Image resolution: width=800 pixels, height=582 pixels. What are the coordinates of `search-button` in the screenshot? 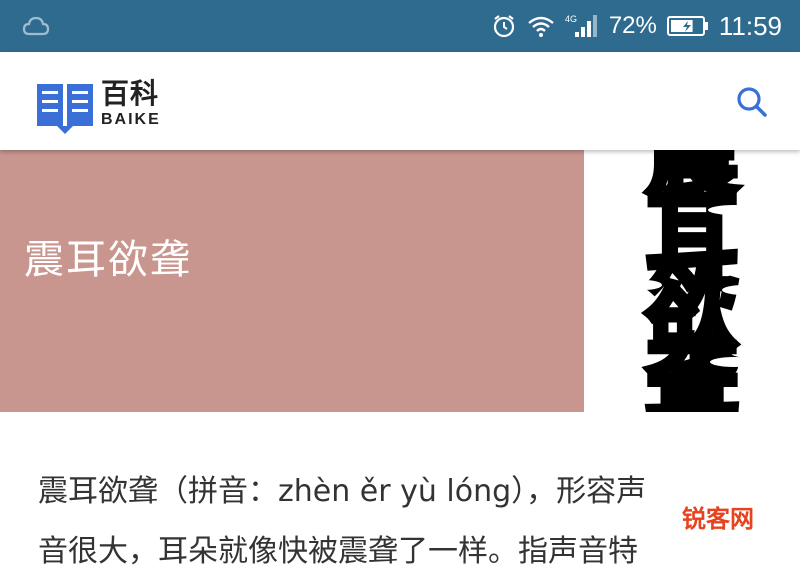 It's located at (752, 102).